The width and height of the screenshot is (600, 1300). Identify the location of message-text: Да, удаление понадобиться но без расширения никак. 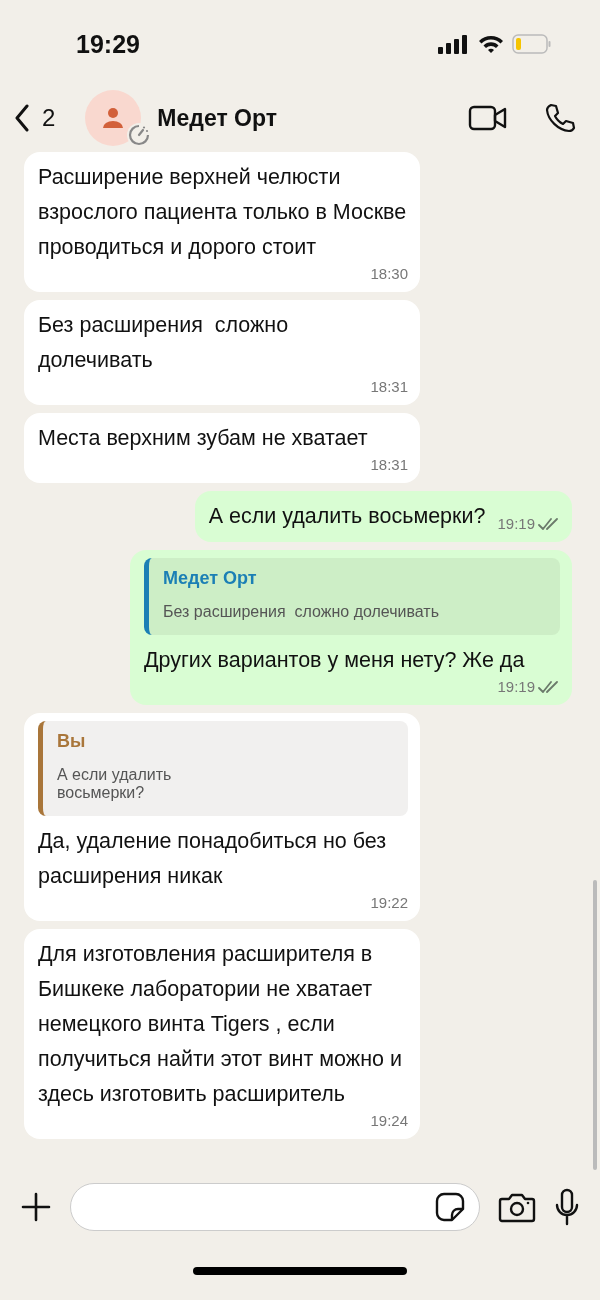
(213, 859).